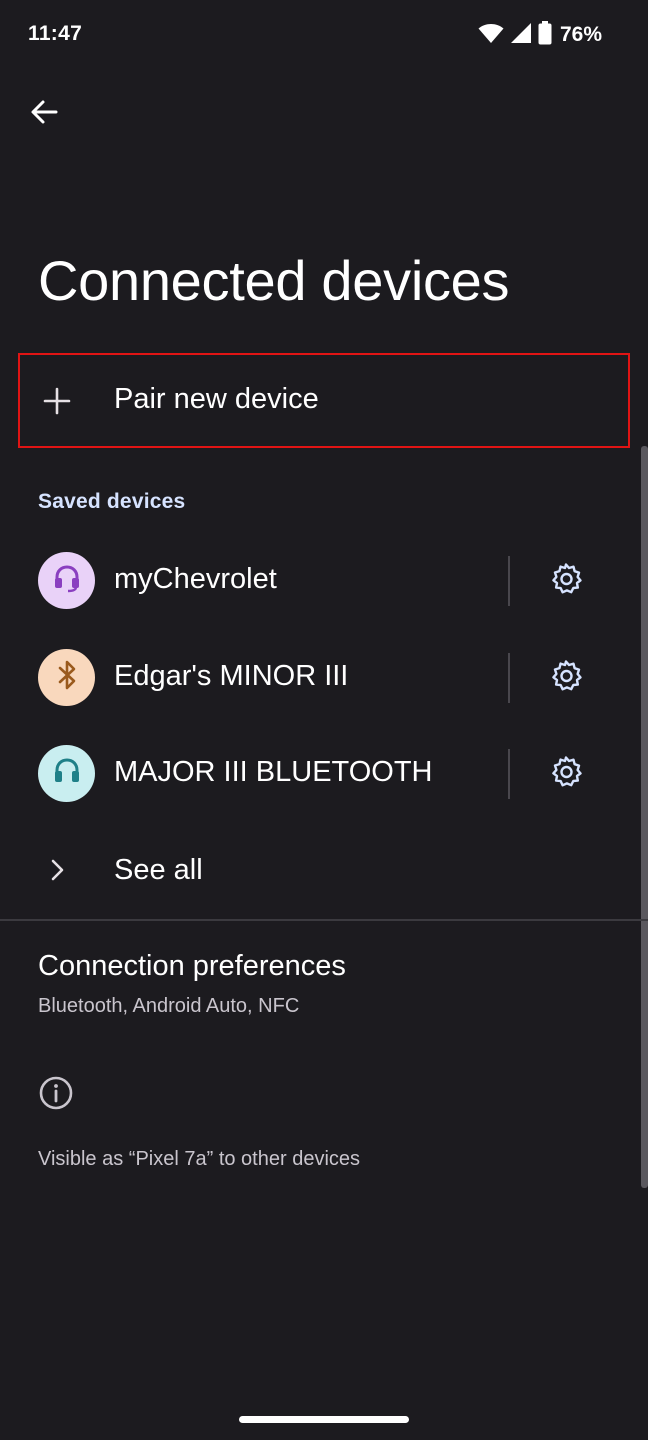  Describe the element at coordinates (56, 1093) in the screenshot. I see `info-icon` at that location.